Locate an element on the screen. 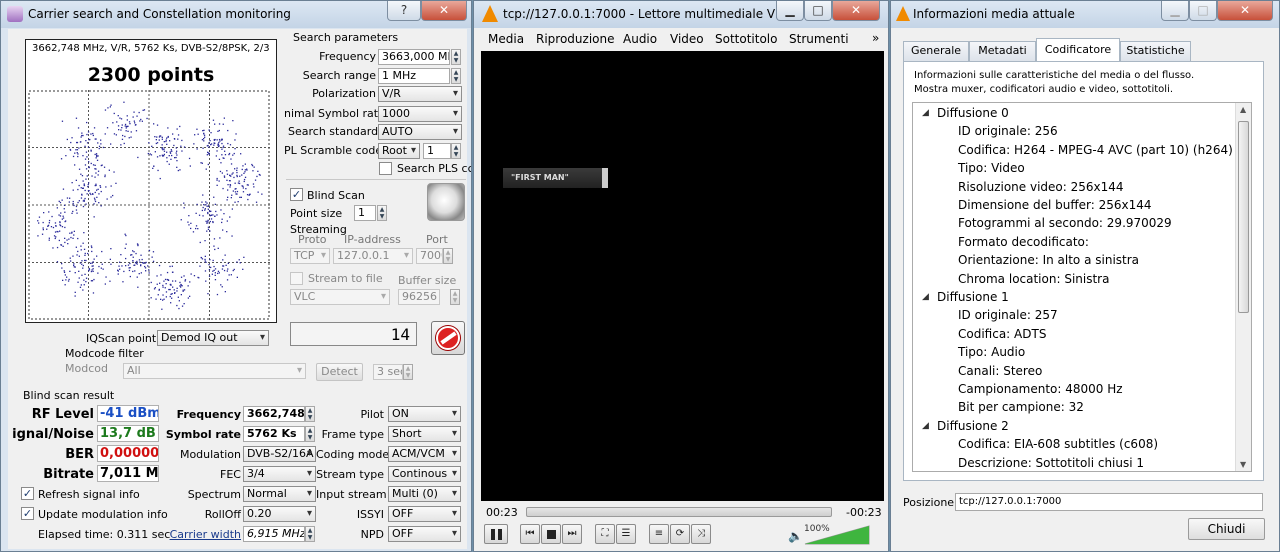 The width and height of the screenshot is (1280, 552). extended-settings-button: ☰ is located at coordinates (626, 534).